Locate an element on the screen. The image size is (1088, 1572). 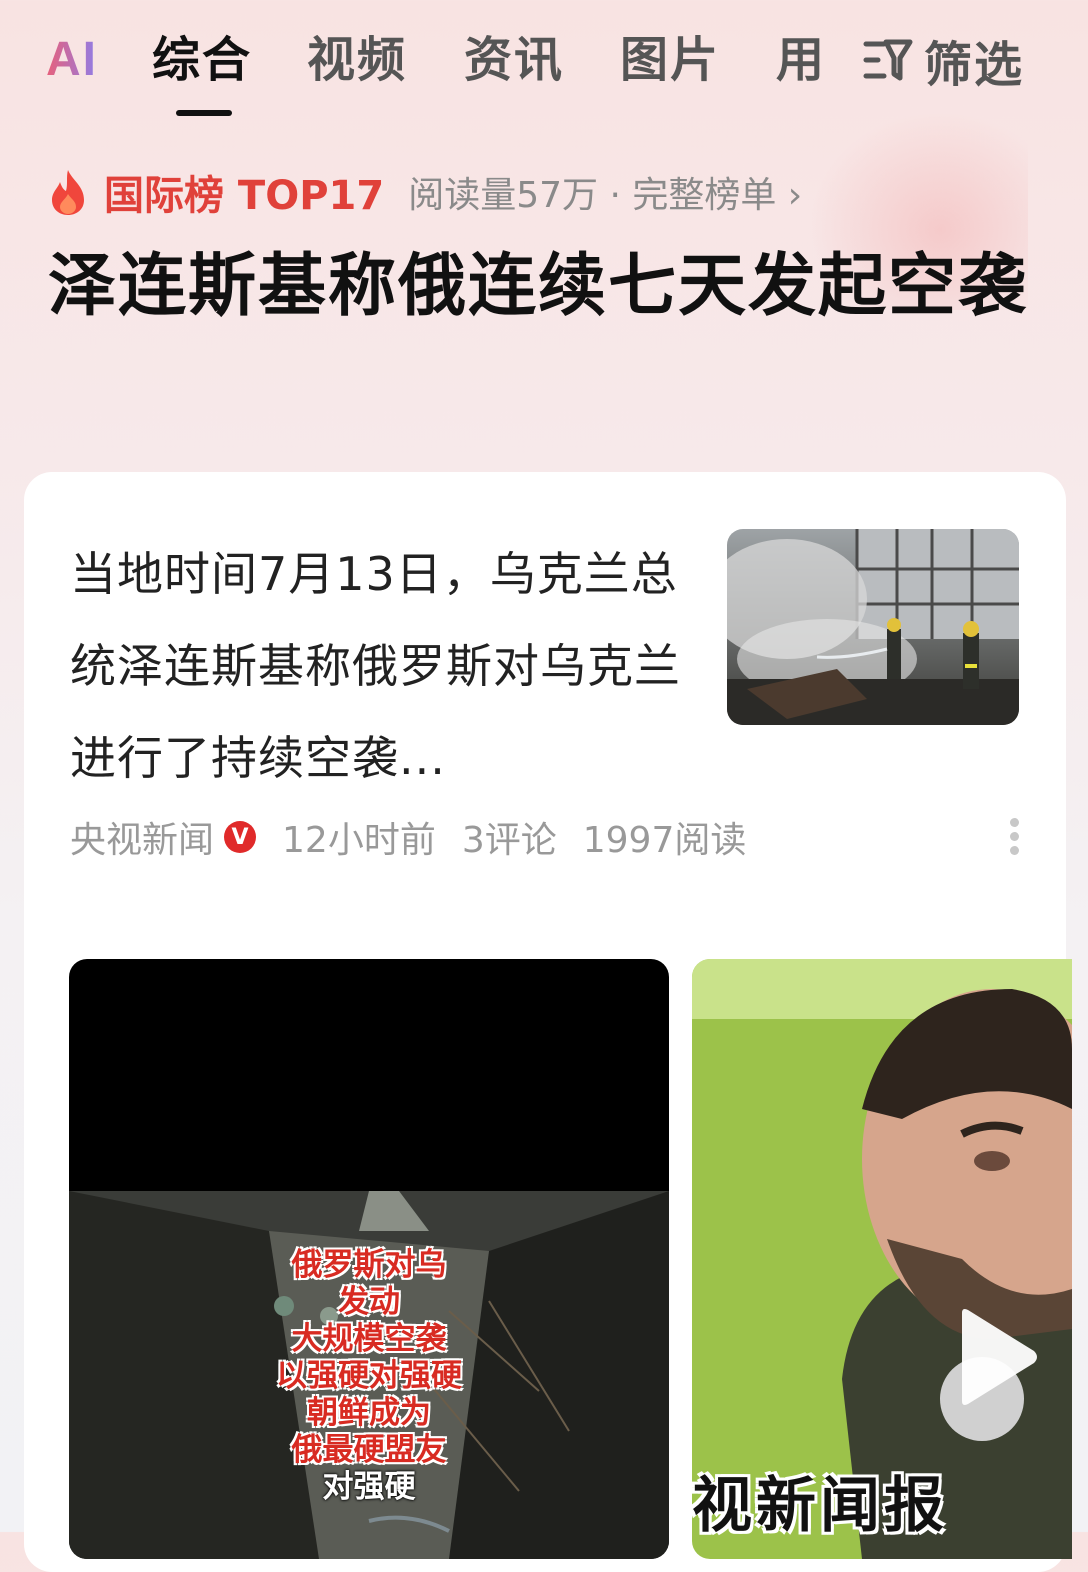
caption-line: 朝鲜成为 is located at coordinates (369, 1413).